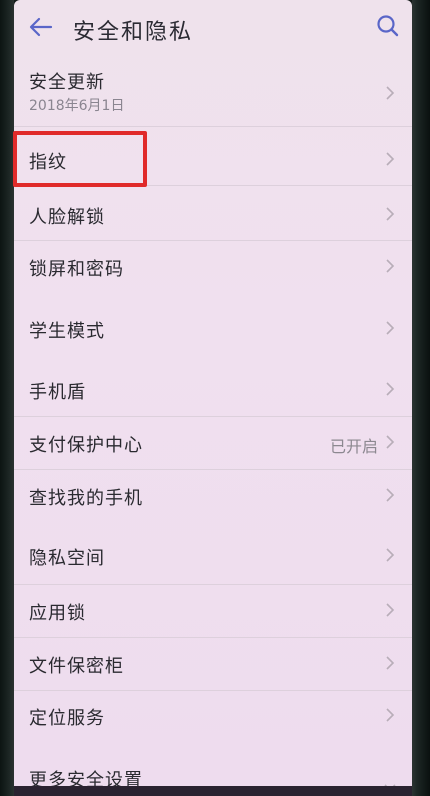 The width and height of the screenshot is (430, 796). I want to click on list-item-app-lock: 应用锁, so click(213, 611).